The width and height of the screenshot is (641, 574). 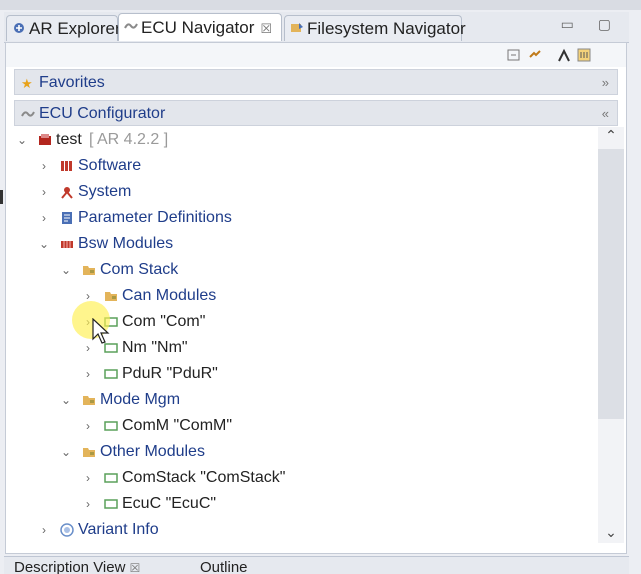 What do you see at coordinates (67, 530) in the screenshot?
I see `variant-icon` at bounding box center [67, 530].